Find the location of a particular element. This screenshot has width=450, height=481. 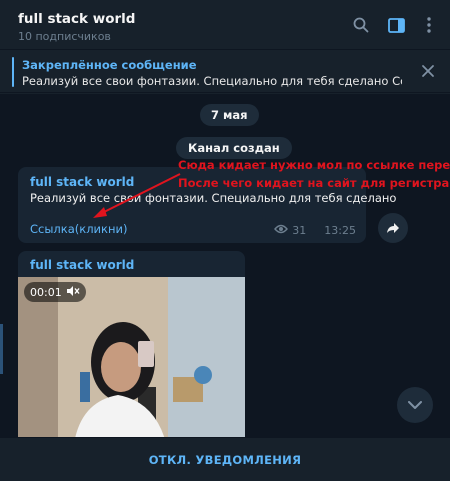

search-icon is located at coordinates (361, 25).